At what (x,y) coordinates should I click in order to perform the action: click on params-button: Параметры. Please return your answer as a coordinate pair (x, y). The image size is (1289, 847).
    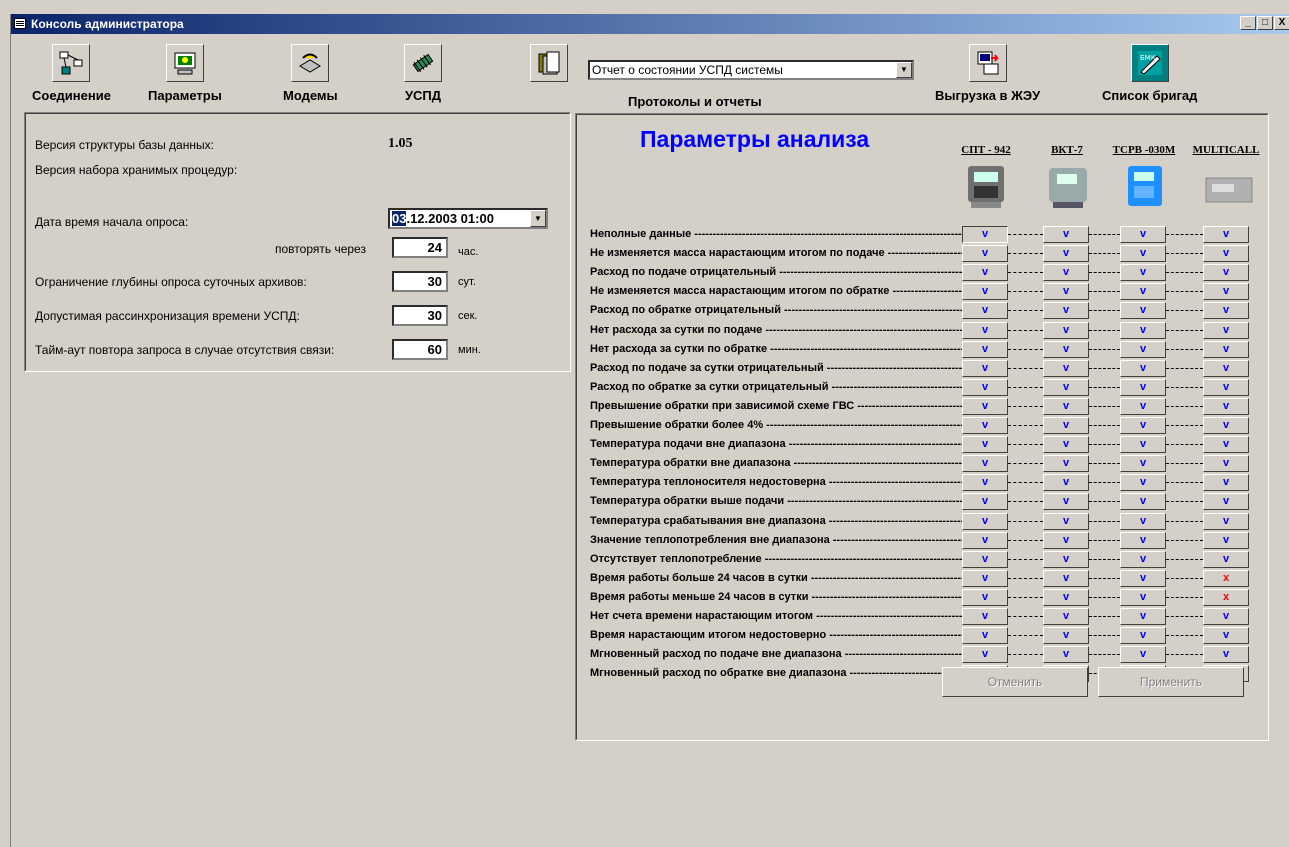
    Looking at the image, I should click on (185, 73).